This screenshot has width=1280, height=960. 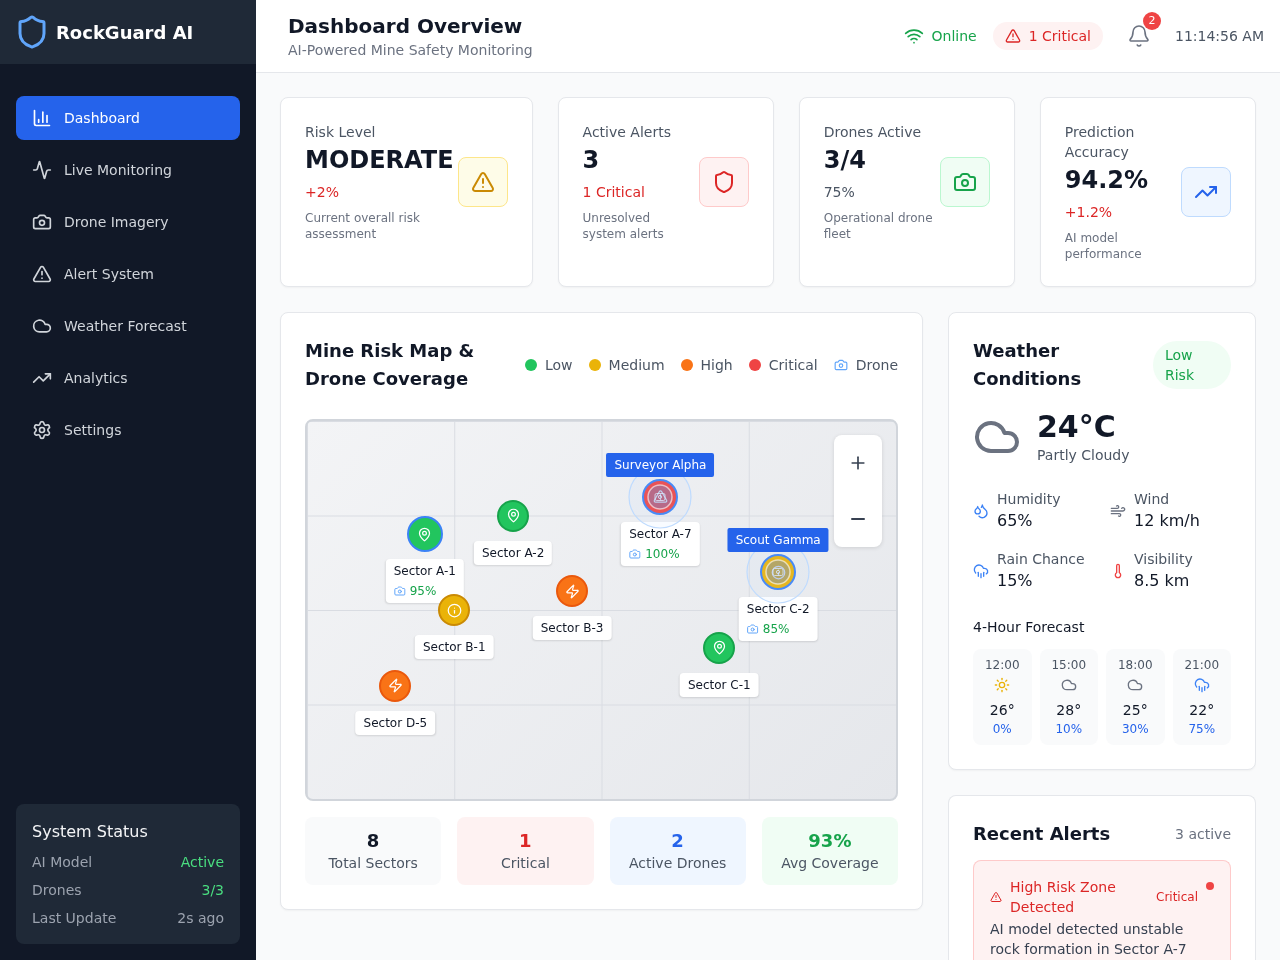 I want to click on forecast-temp: 26°, so click(x=1002, y=710).